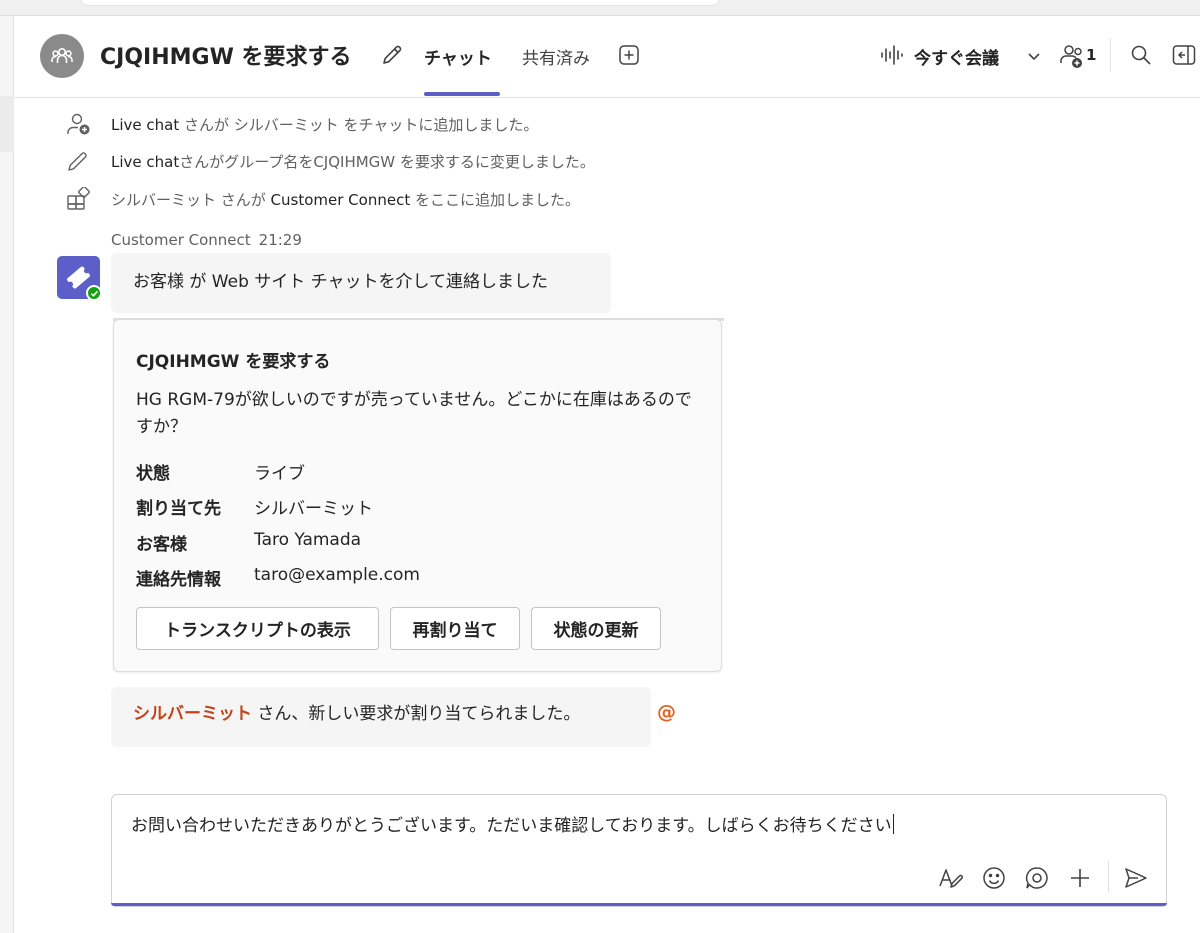  What do you see at coordinates (7, 474) in the screenshot?
I see `left-rail` at bounding box center [7, 474].